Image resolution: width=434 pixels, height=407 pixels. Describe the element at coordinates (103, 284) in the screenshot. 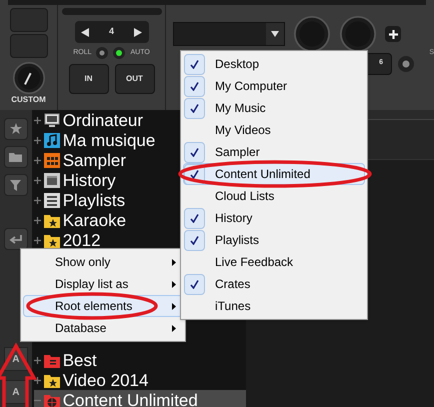

I see `menu-item: Display list as` at that location.